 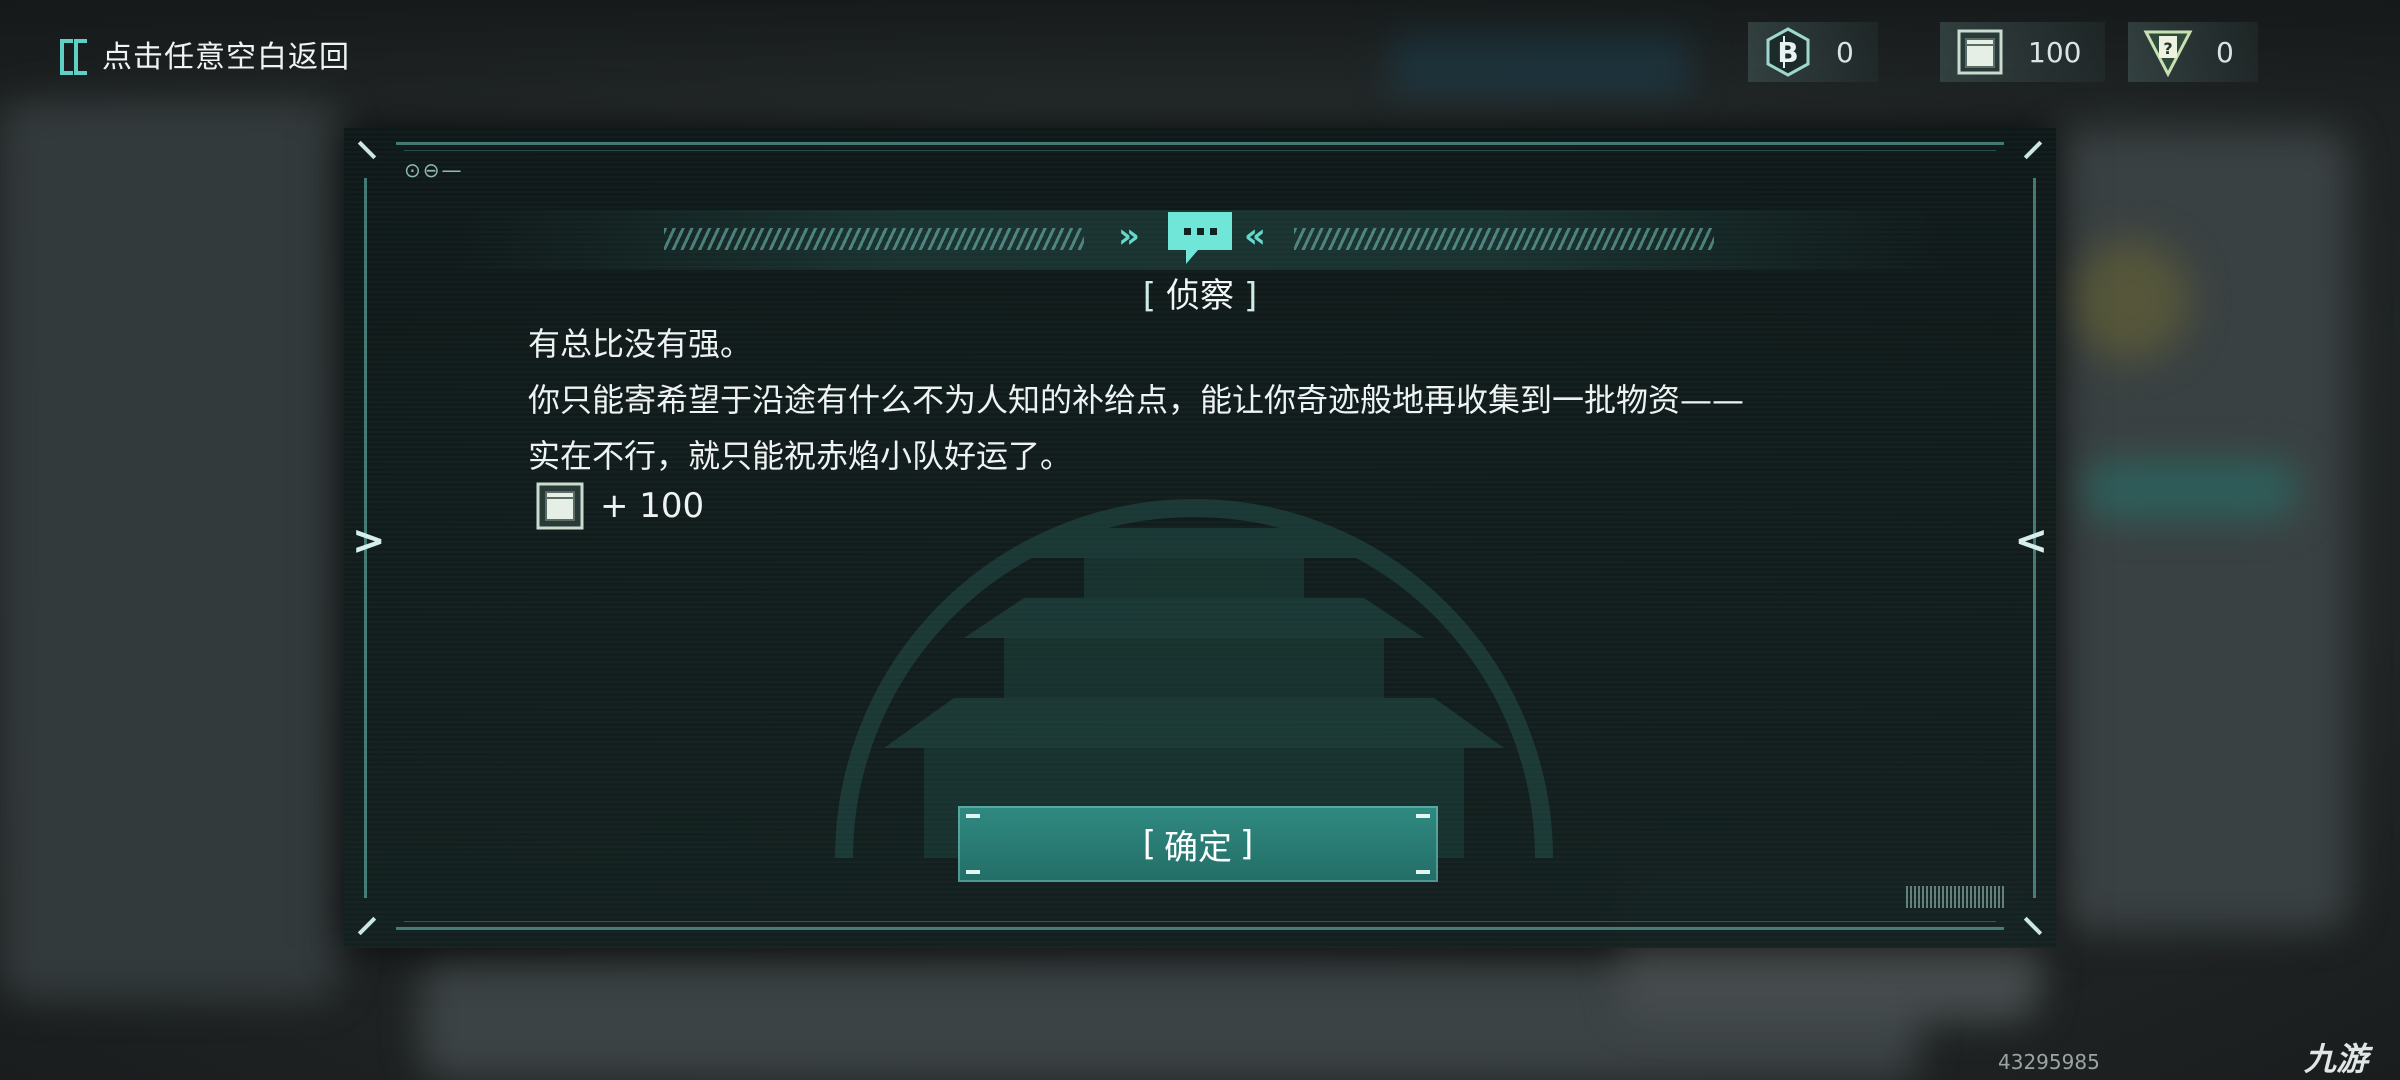 I want to click on dialog-title: [侦察], so click(x=1200, y=296).